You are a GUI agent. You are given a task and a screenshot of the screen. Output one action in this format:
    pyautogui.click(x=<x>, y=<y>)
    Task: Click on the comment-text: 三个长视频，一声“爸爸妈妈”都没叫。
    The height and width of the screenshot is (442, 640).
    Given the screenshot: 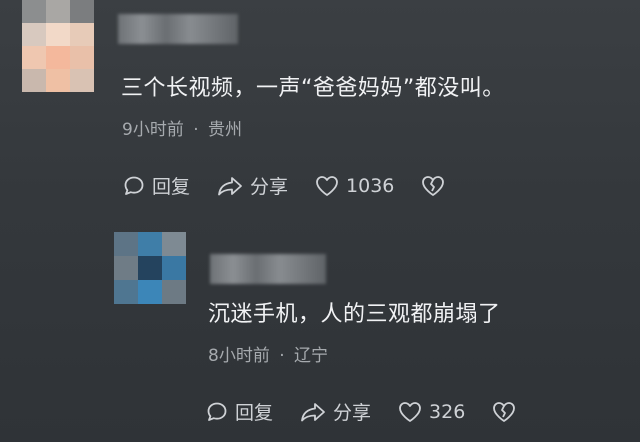 What is the action you would take?
    pyautogui.click(x=313, y=88)
    